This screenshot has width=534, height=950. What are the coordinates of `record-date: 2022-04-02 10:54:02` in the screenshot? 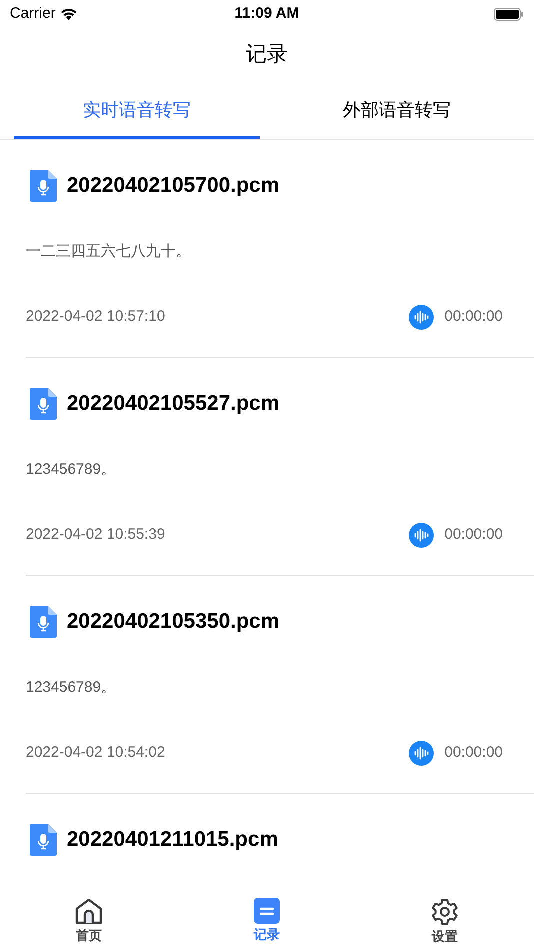 It's located at (96, 752).